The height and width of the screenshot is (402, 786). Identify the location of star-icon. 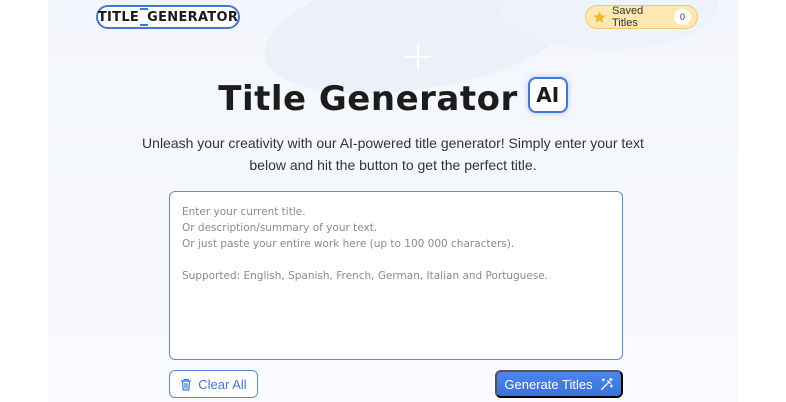
(599, 17).